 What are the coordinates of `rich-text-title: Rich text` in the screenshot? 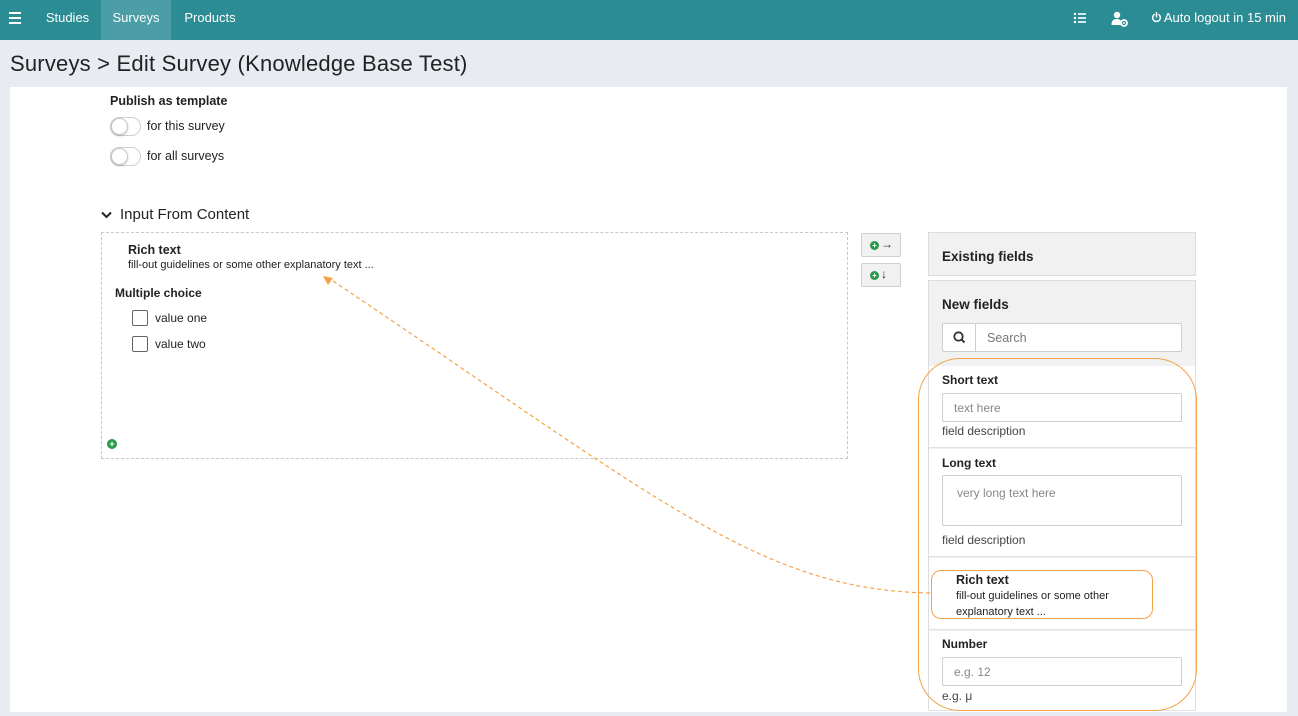 It's located at (154, 250).